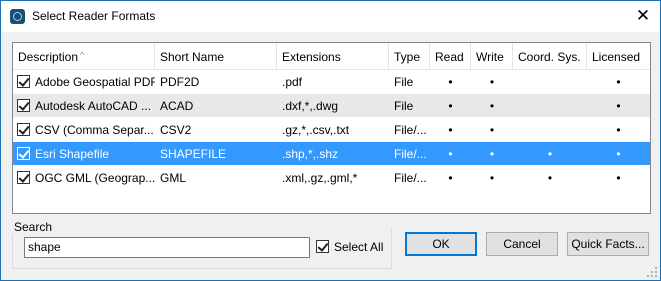 The height and width of the screenshot is (281, 661). What do you see at coordinates (322, 246) in the screenshot?
I see `select-all-checkbox` at bounding box center [322, 246].